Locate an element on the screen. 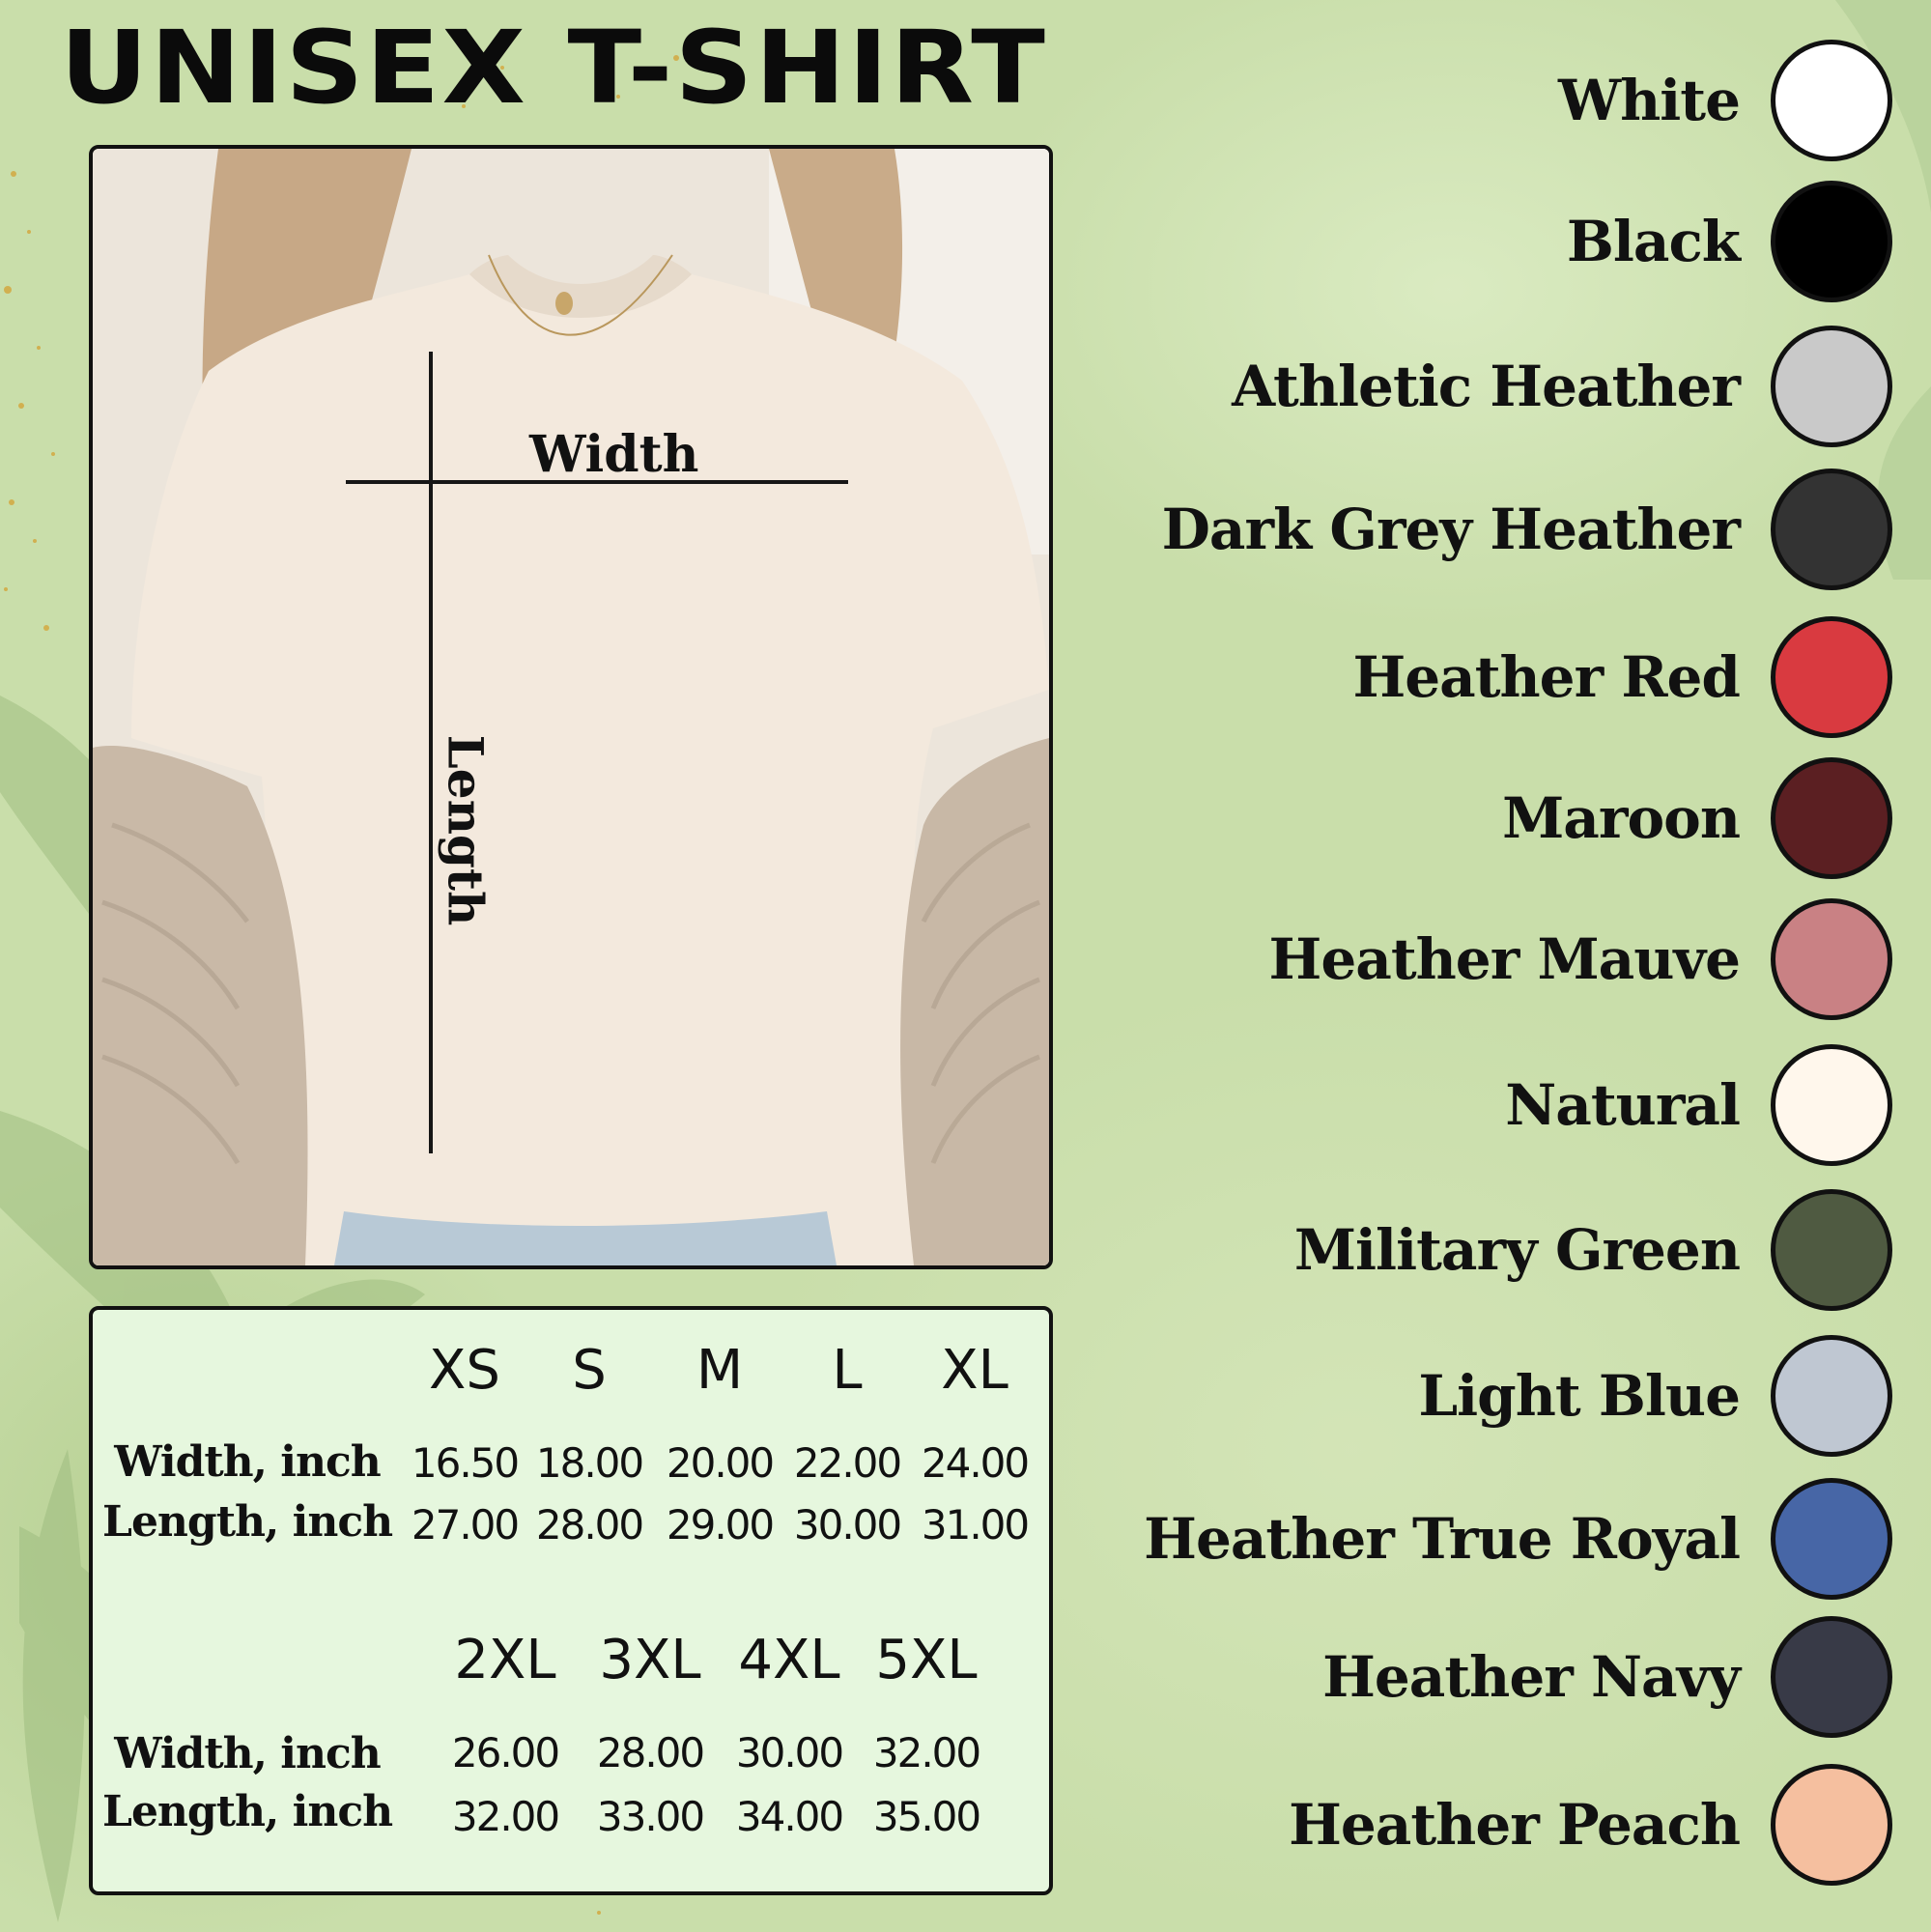 The image size is (1931, 1932). length-value: 34.00 is located at coordinates (789, 1816).